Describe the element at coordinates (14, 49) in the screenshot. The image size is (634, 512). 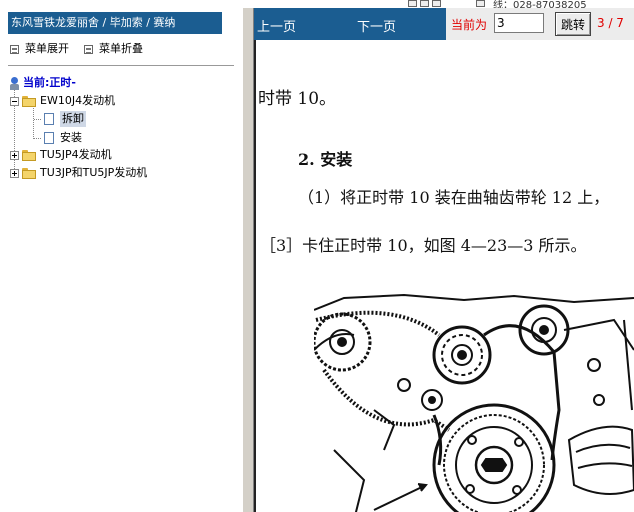
I see `menu-expand-icon` at that location.